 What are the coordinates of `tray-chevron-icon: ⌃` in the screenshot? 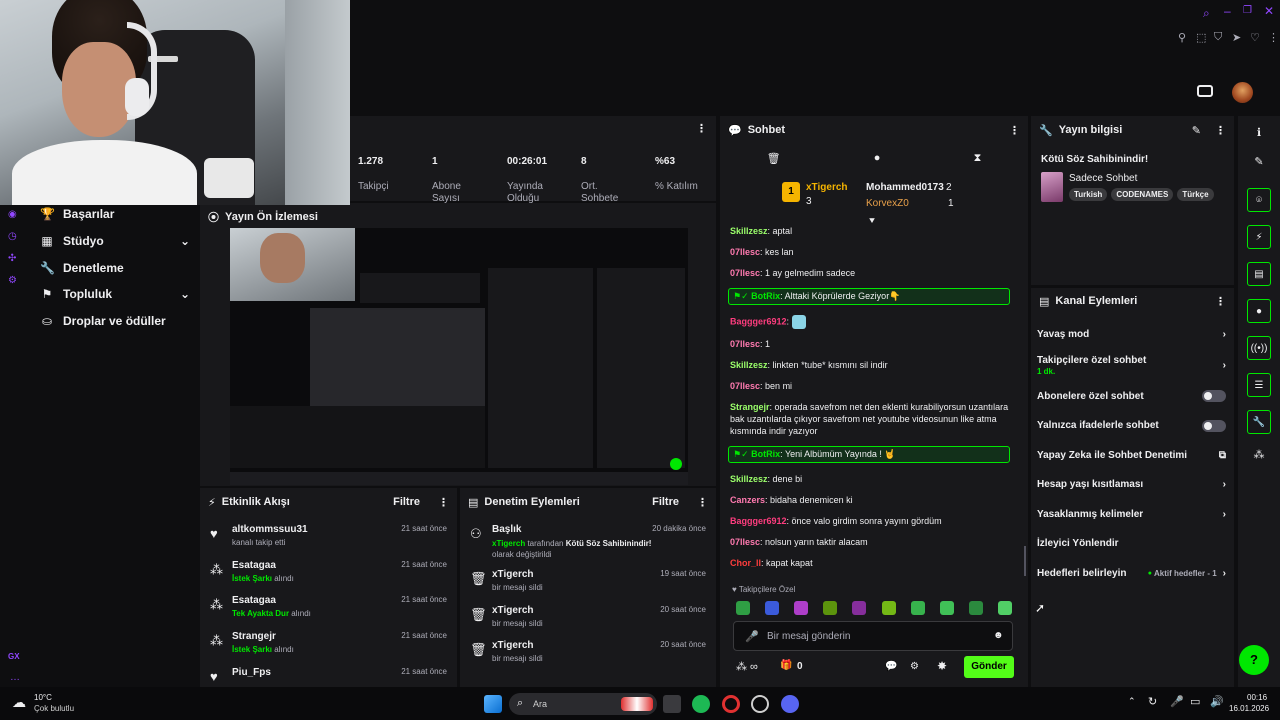 It's located at (1132, 701).